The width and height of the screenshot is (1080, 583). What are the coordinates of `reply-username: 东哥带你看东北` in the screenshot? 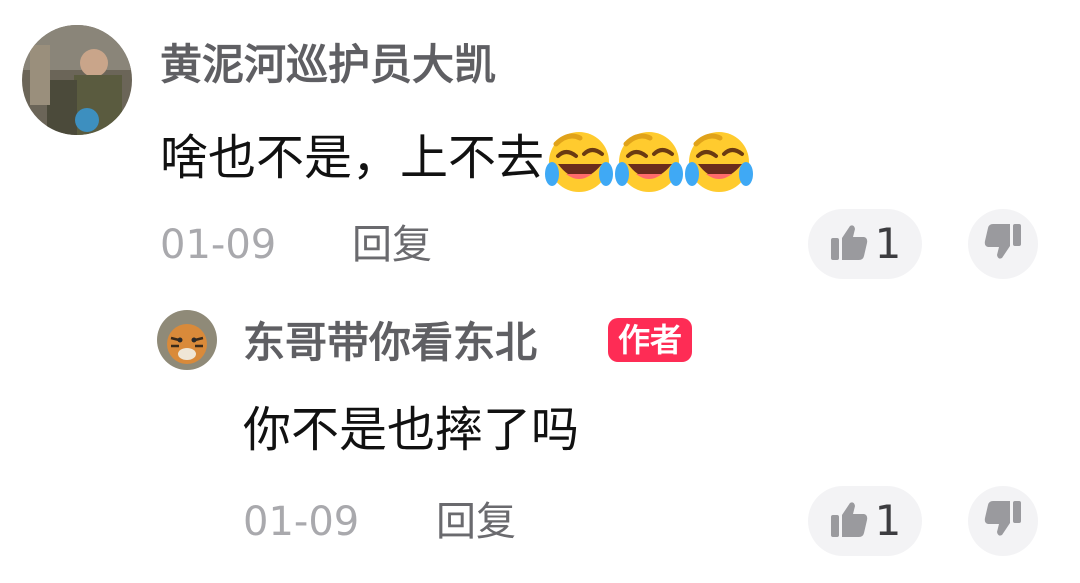 It's located at (390, 343).